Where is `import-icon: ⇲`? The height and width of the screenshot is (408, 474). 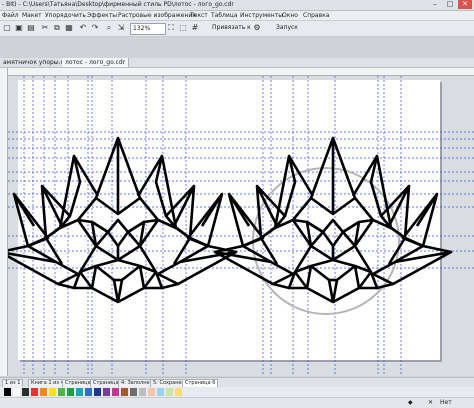 import-icon: ⇲ is located at coordinates (121, 28).